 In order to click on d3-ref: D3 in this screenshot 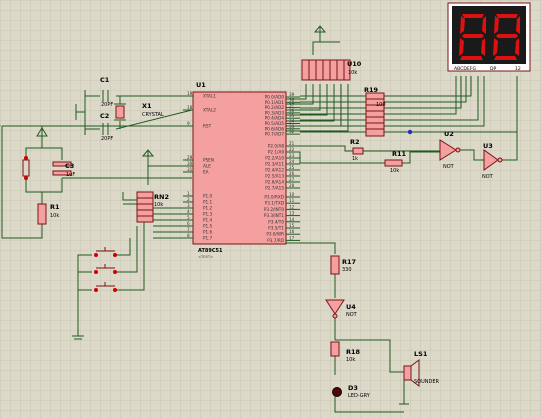, I will do `click(353, 388)`.